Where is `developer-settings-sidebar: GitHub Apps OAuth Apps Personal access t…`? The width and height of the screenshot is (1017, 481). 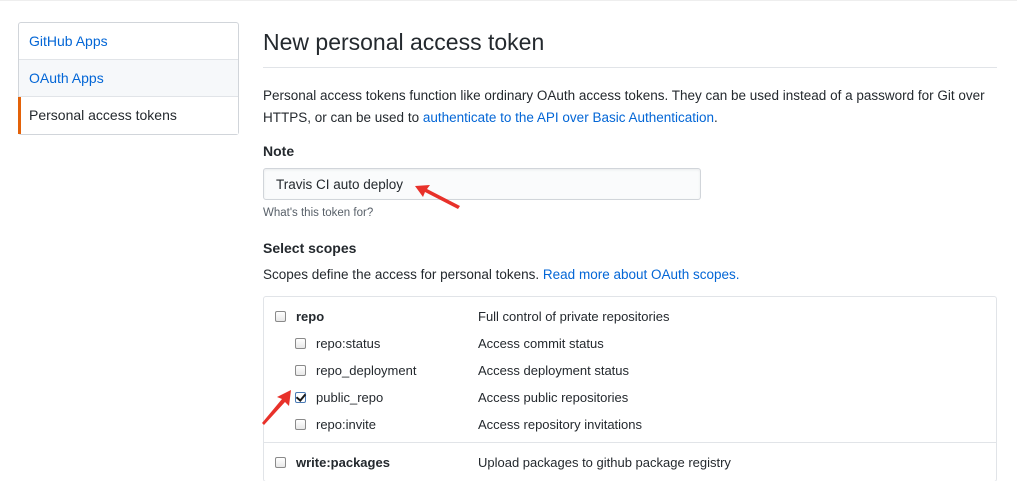
developer-settings-sidebar: GitHub Apps OAuth Apps Personal access t… is located at coordinates (128, 78).